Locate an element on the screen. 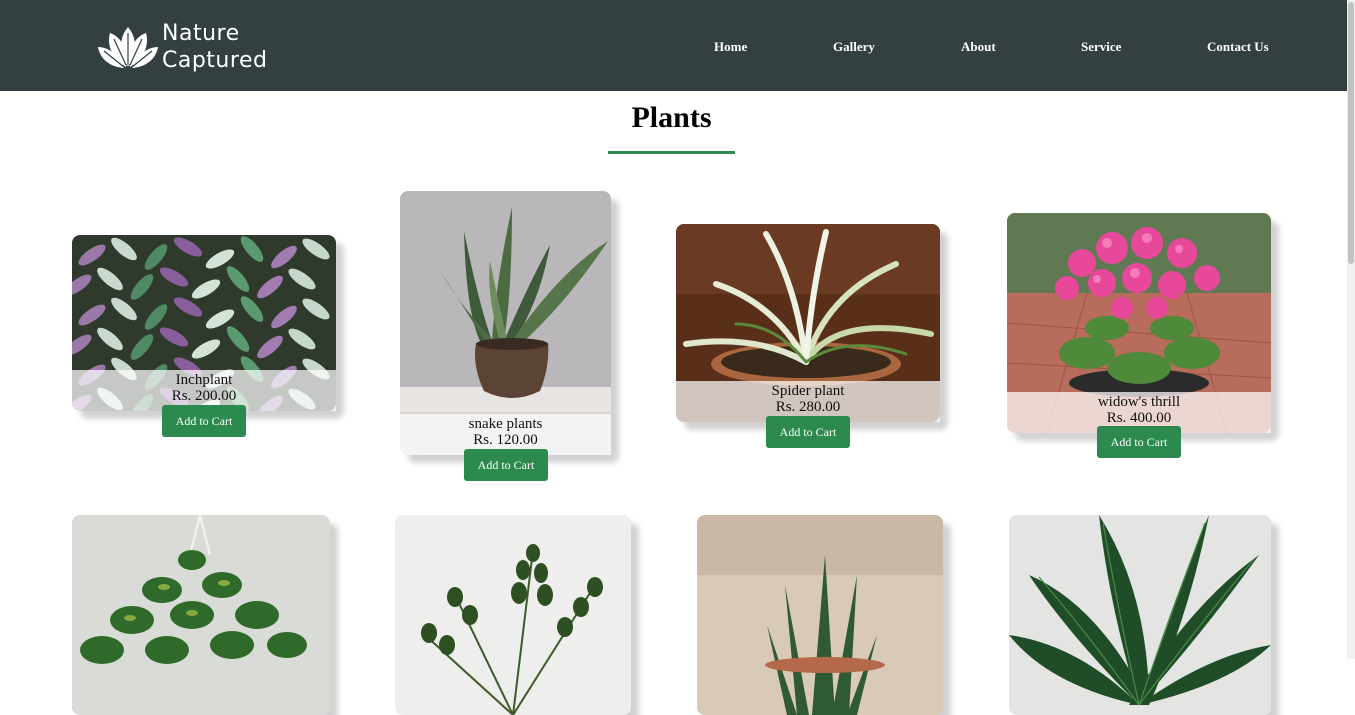  brand-line-1: Nature is located at coordinates (201, 33).